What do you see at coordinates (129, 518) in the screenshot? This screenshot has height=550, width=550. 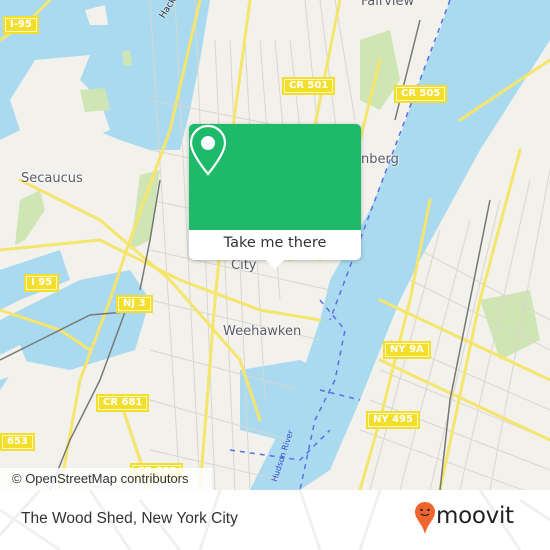 I see `place-title: The Wood Shed, New York City` at bounding box center [129, 518].